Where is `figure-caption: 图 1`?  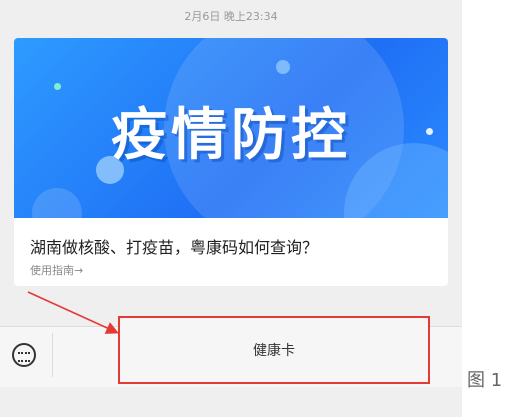
figure-caption: 图 1 is located at coordinates (485, 380).